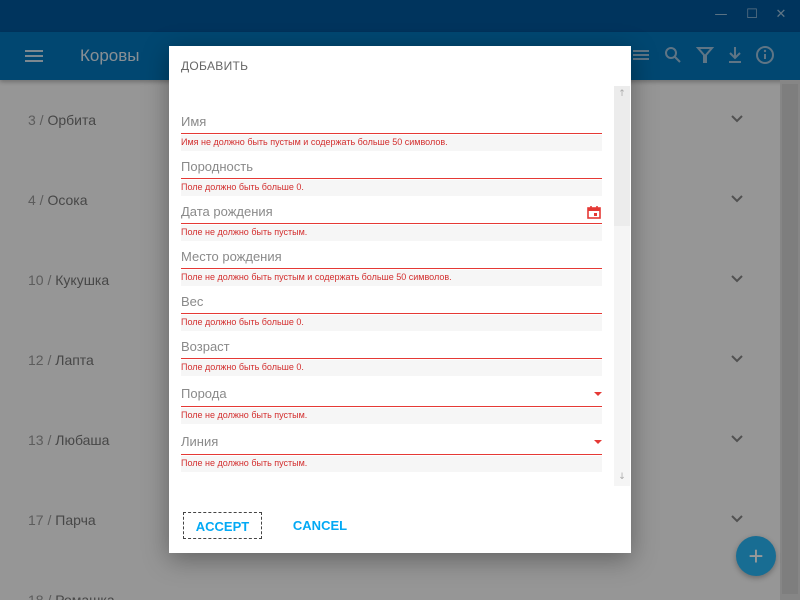  What do you see at coordinates (204, 393) in the screenshot?
I see `breed-select-label: Порода` at bounding box center [204, 393].